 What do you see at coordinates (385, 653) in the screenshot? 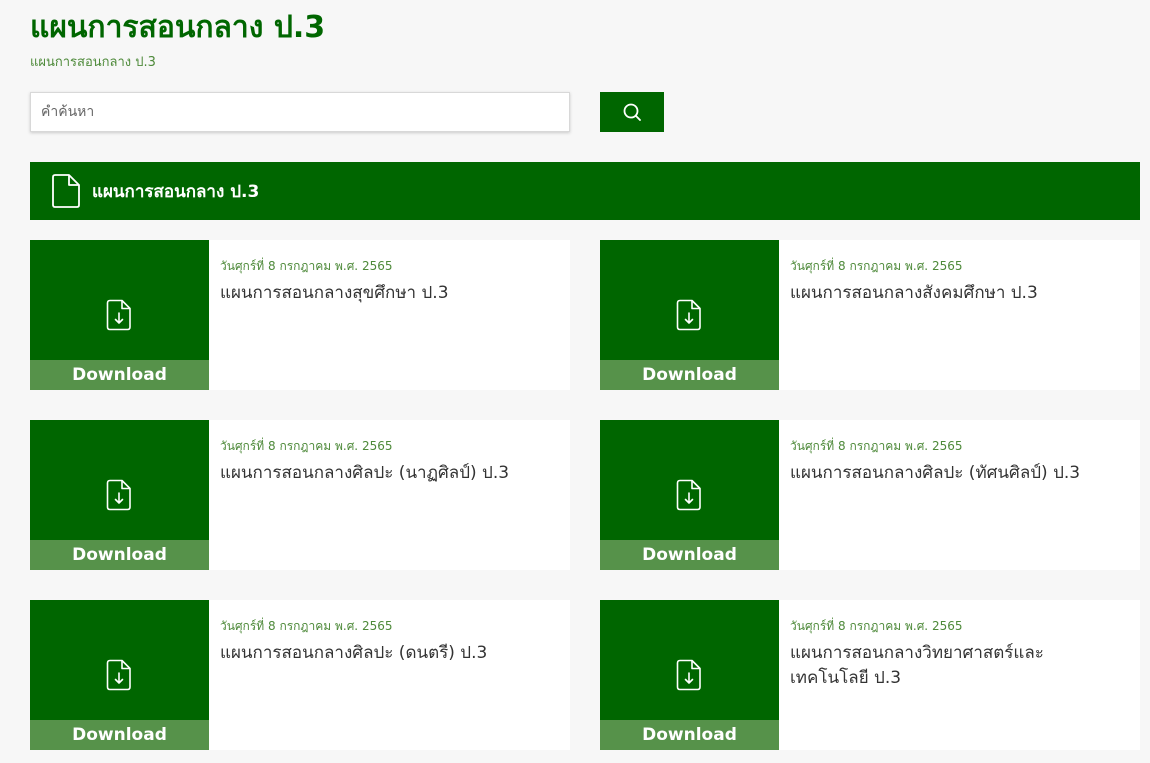
I see `card-title: แผนการสอนกลางศิลปะ (ดนตรี) ป.3` at bounding box center [385, 653].